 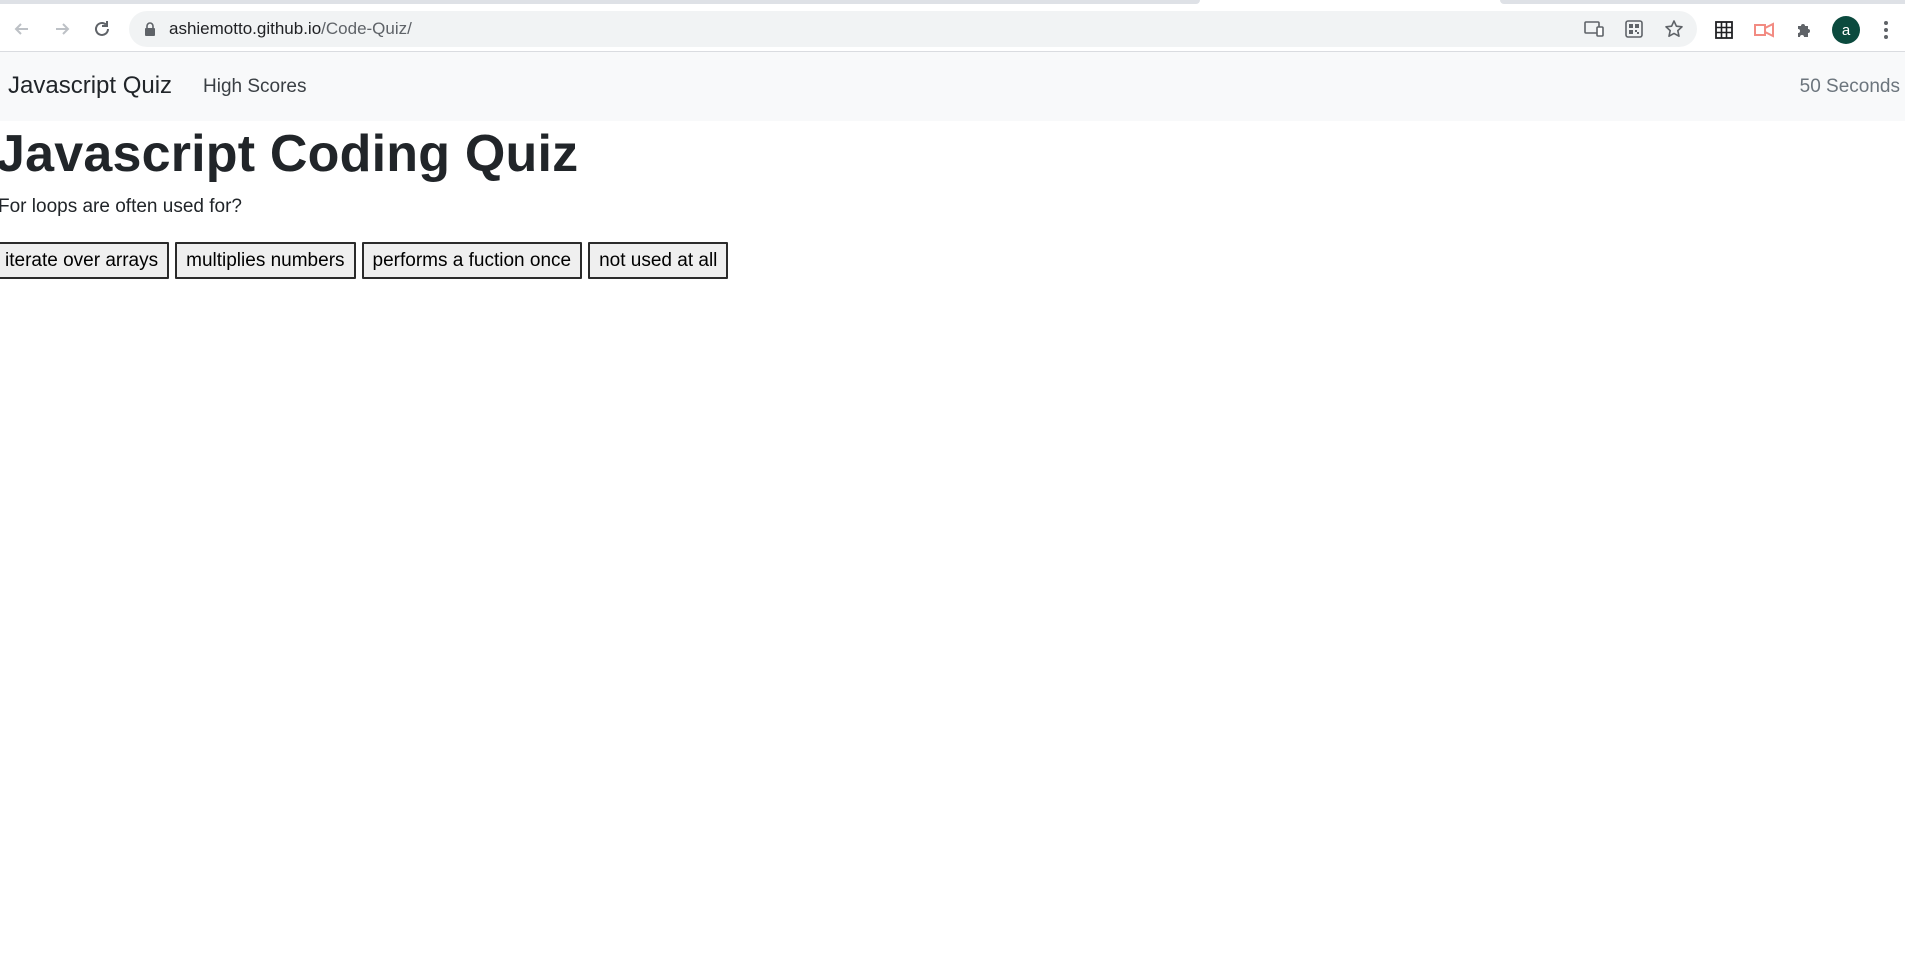 What do you see at coordinates (1886, 30) in the screenshot?
I see `more-vert-icon` at bounding box center [1886, 30].